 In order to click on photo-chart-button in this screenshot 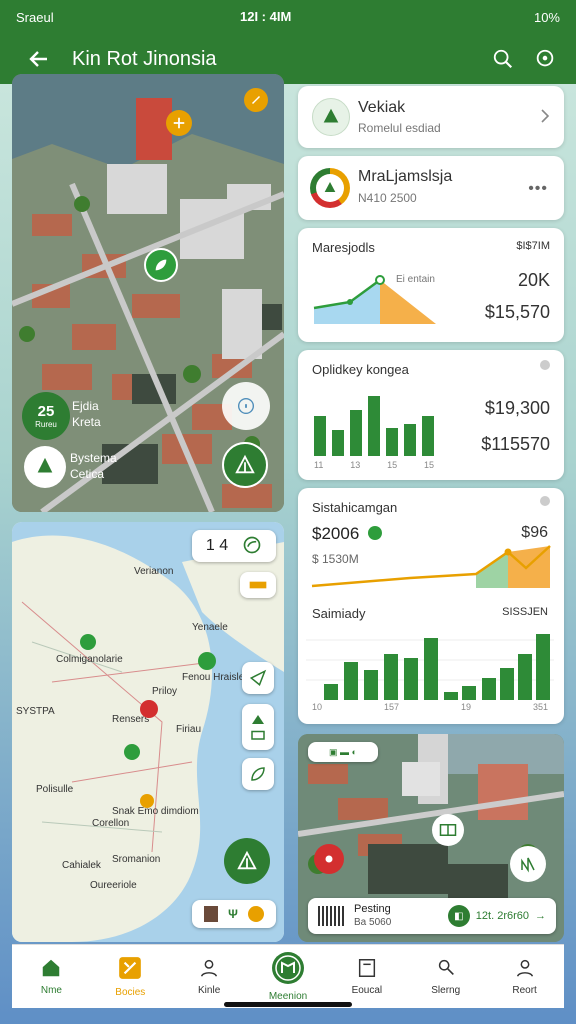, I will do `click(528, 864)`.